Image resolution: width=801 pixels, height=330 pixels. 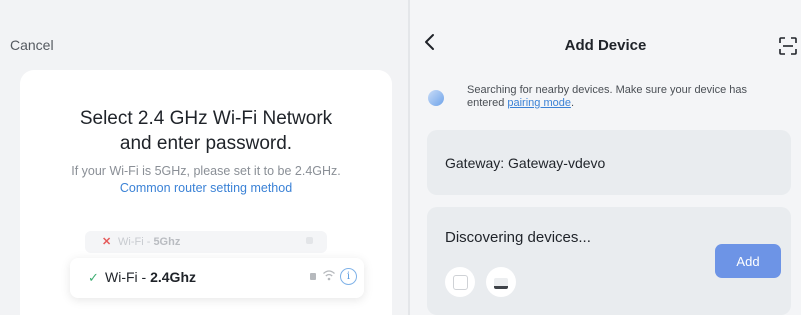 I want to click on add-button: Add, so click(x=748, y=261).